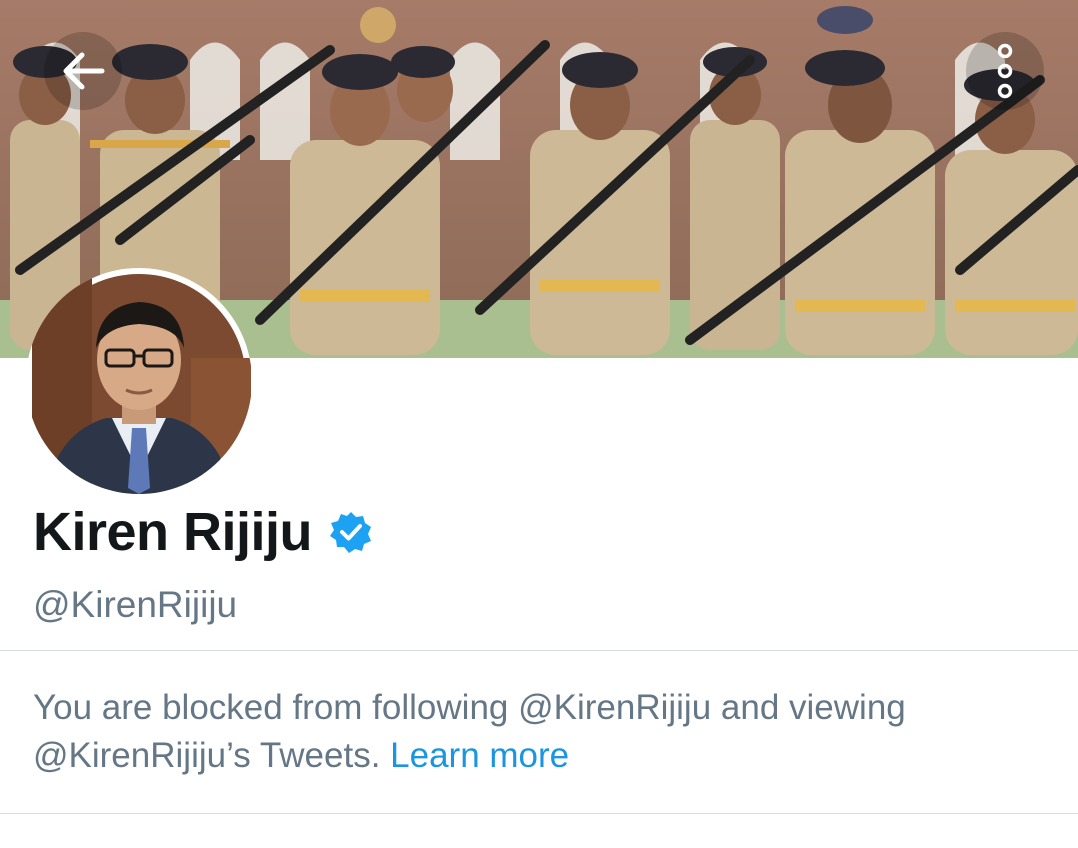  I want to click on profile-name-row: Kiren Rijiju, so click(202, 532).